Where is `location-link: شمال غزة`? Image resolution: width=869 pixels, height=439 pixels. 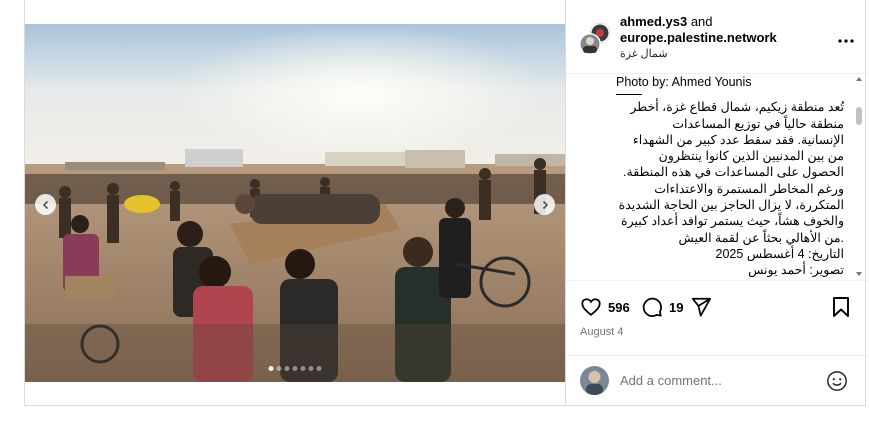
location-link: شمال غزة is located at coordinates (698, 54).